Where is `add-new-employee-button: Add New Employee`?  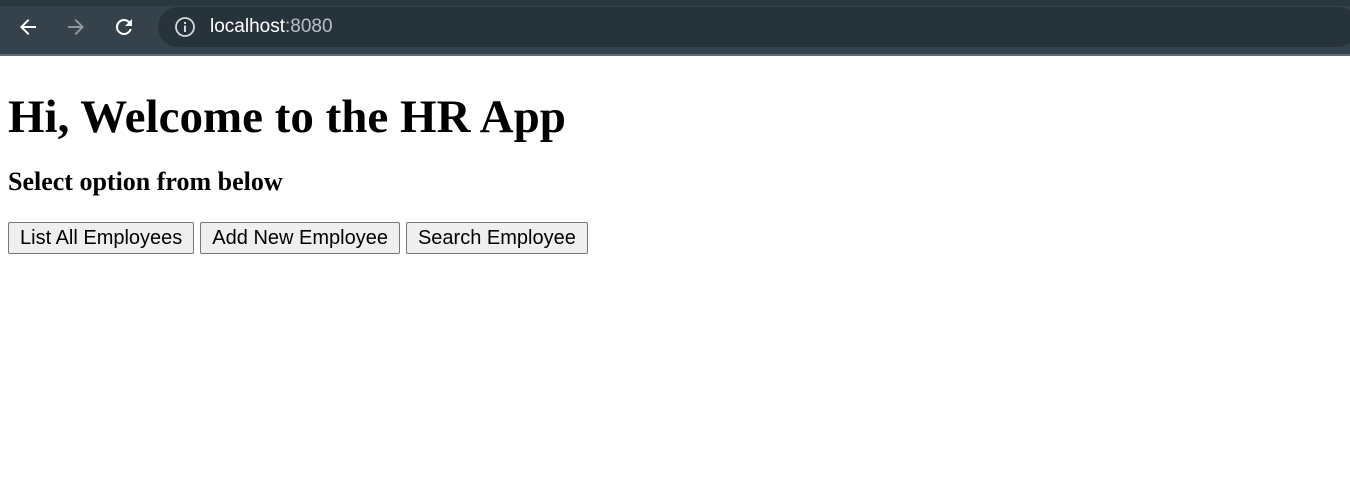
add-new-employee-button: Add New Employee is located at coordinates (300, 238).